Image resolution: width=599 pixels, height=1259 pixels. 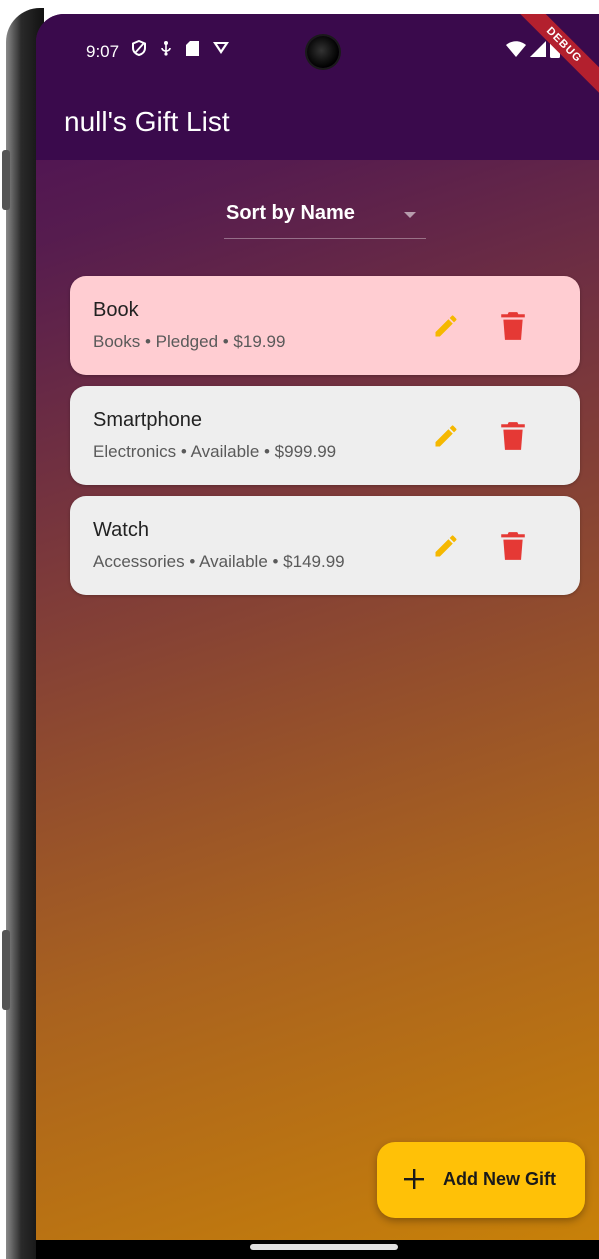 What do you see at coordinates (538, 49) in the screenshot?
I see `signal-icon` at bounding box center [538, 49].